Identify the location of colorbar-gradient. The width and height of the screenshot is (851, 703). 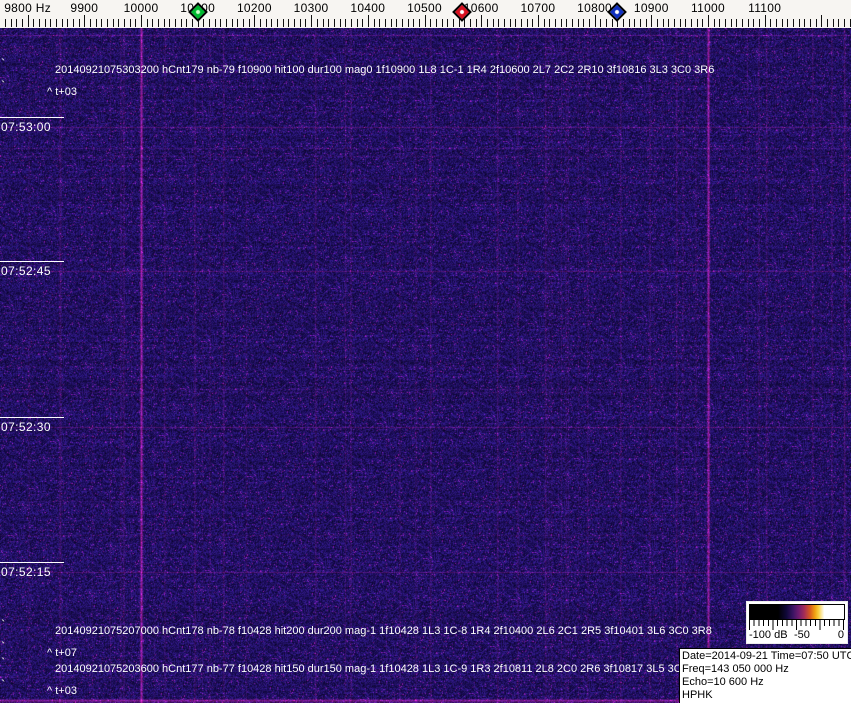
(797, 612).